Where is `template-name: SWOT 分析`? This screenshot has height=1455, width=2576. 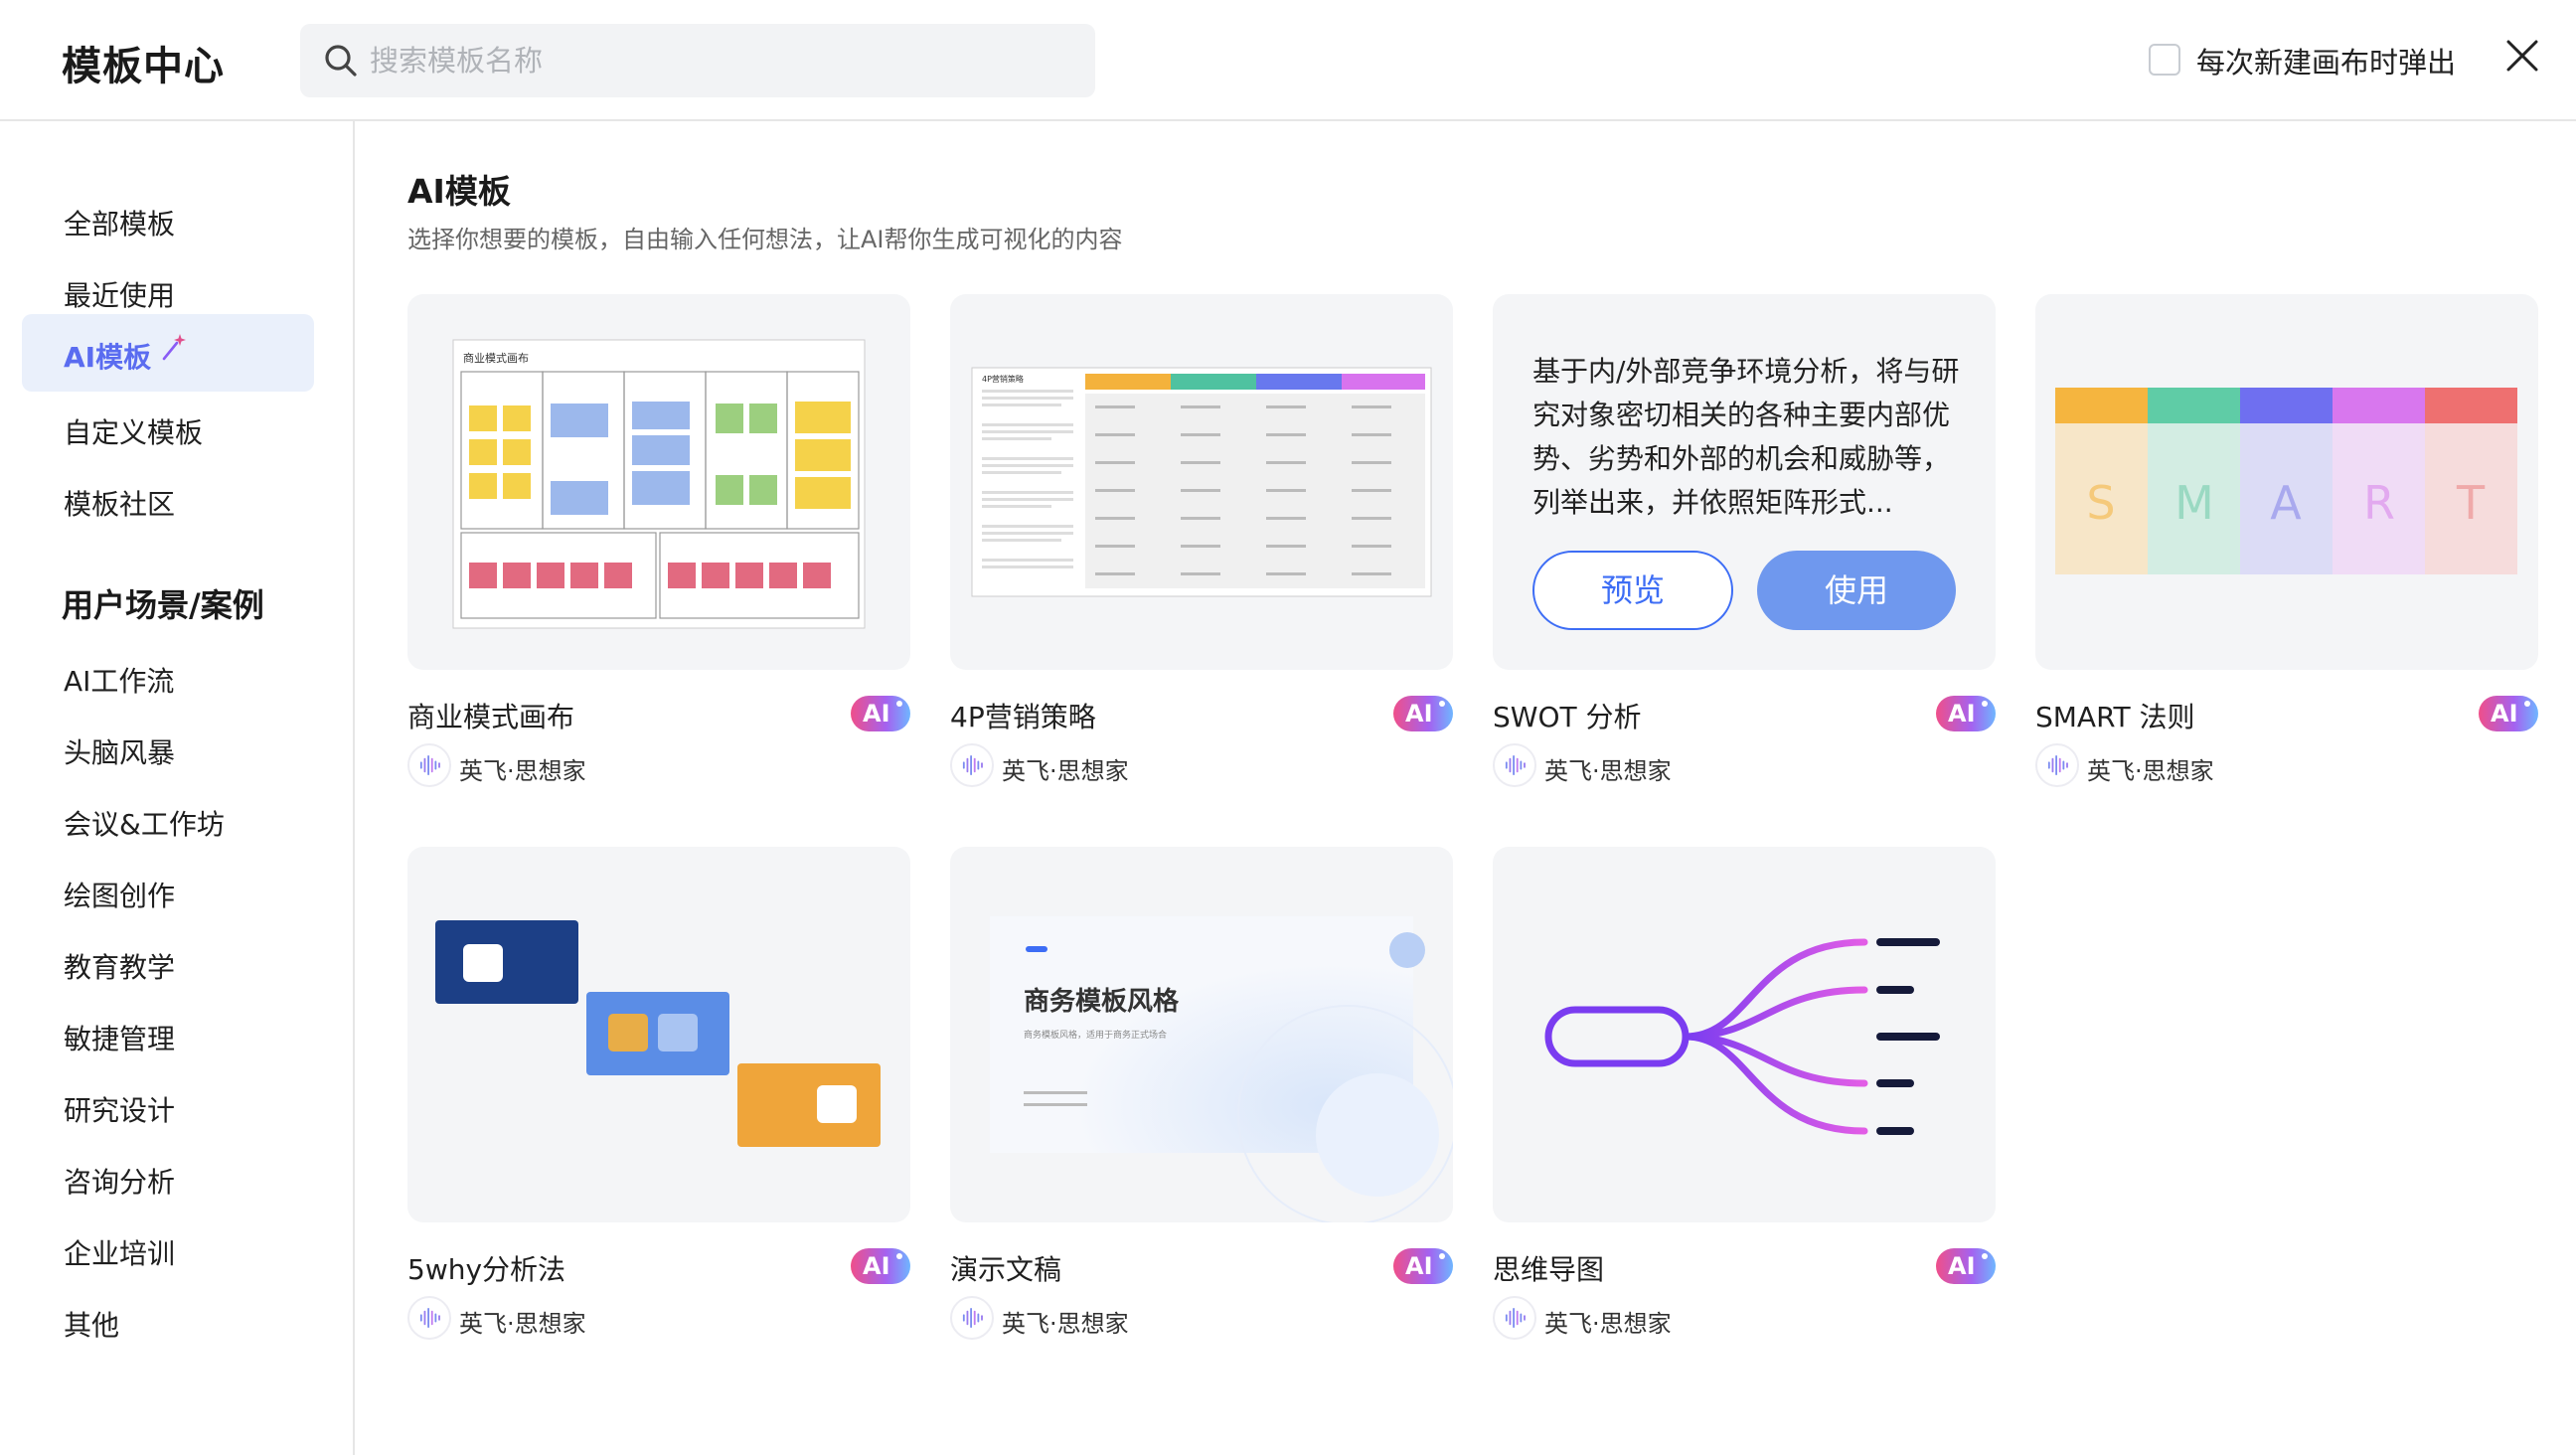
template-name: SWOT 分析 is located at coordinates (1567, 717).